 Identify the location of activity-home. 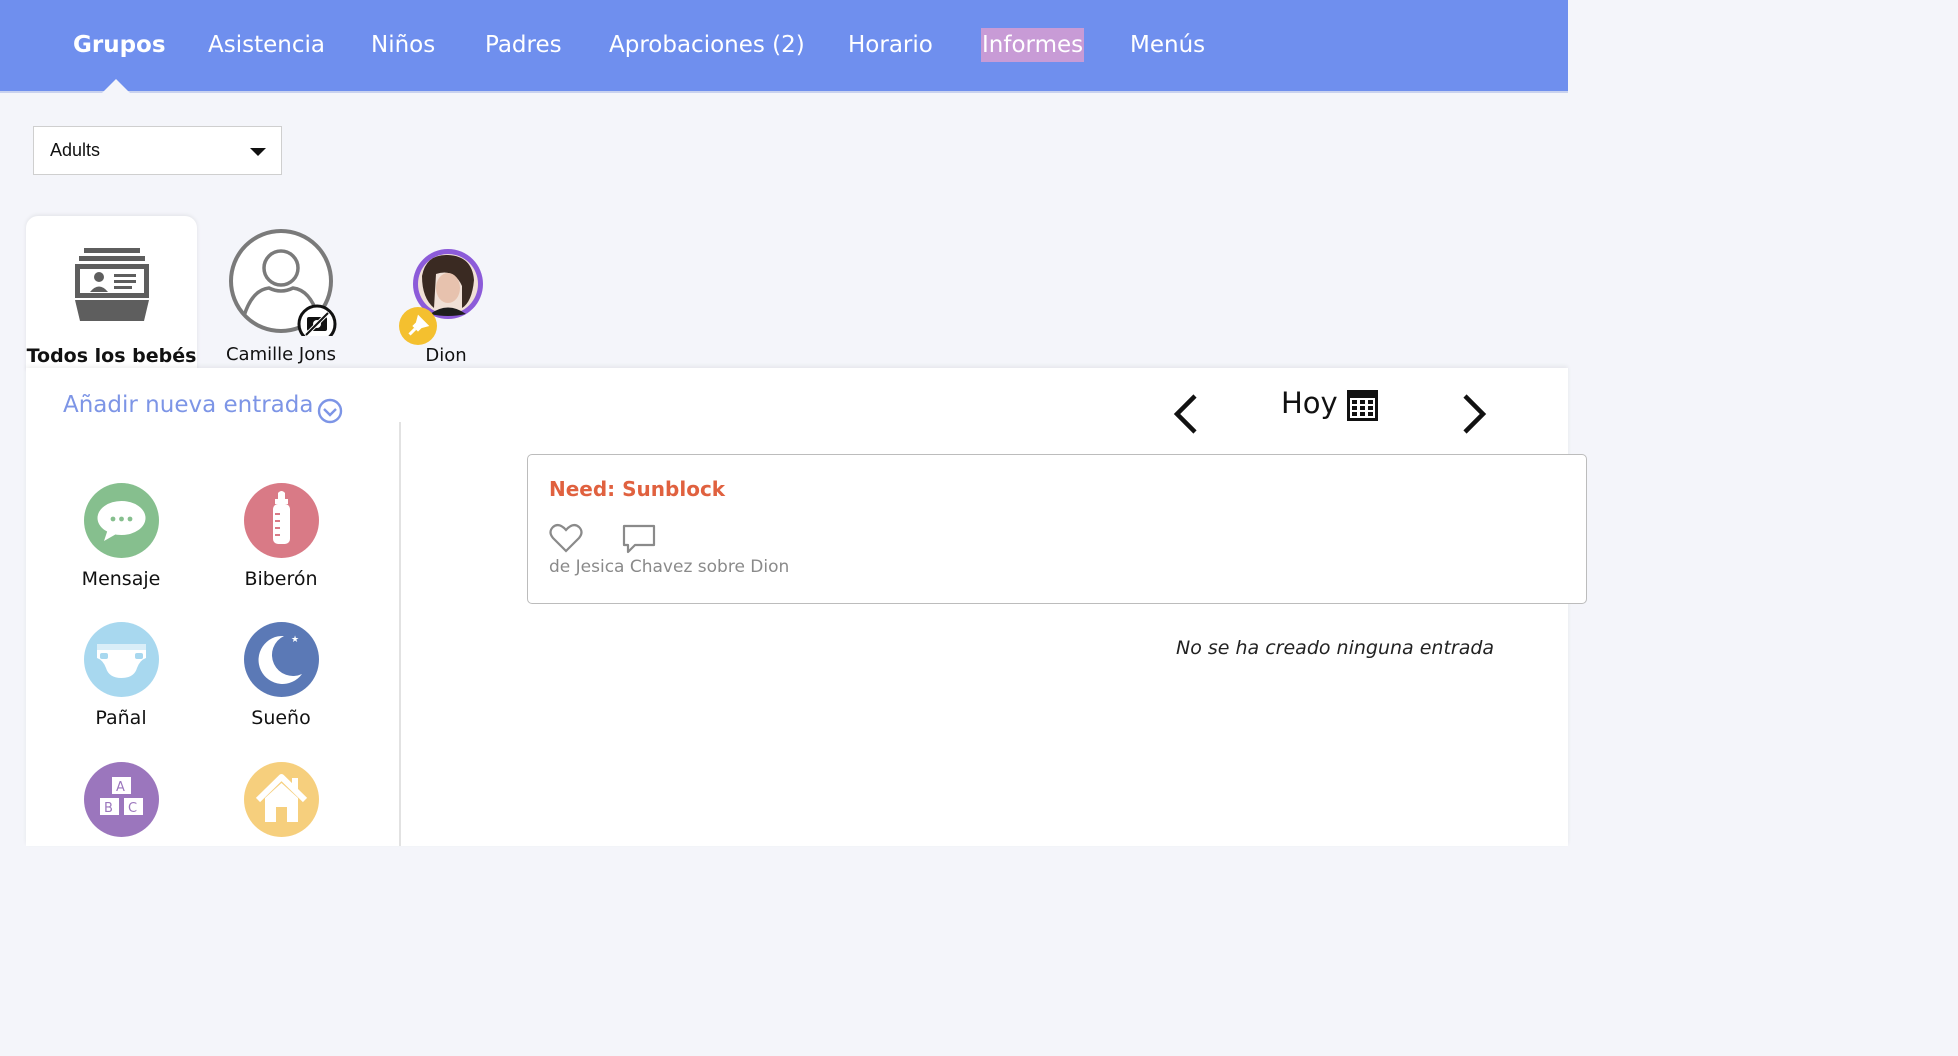
(281, 804).